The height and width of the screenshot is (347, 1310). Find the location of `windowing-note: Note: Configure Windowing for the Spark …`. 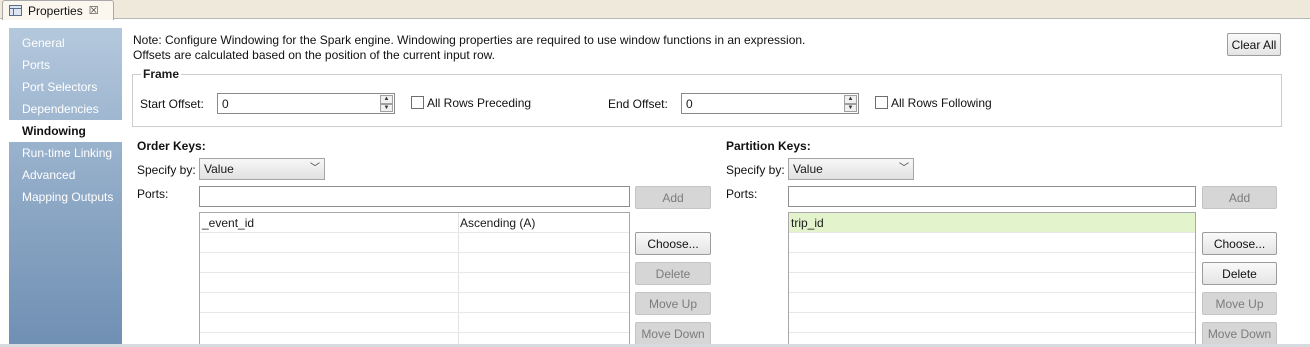

windowing-note: Note: Configure Windowing for the Spark … is located at coordinates (469, 48).